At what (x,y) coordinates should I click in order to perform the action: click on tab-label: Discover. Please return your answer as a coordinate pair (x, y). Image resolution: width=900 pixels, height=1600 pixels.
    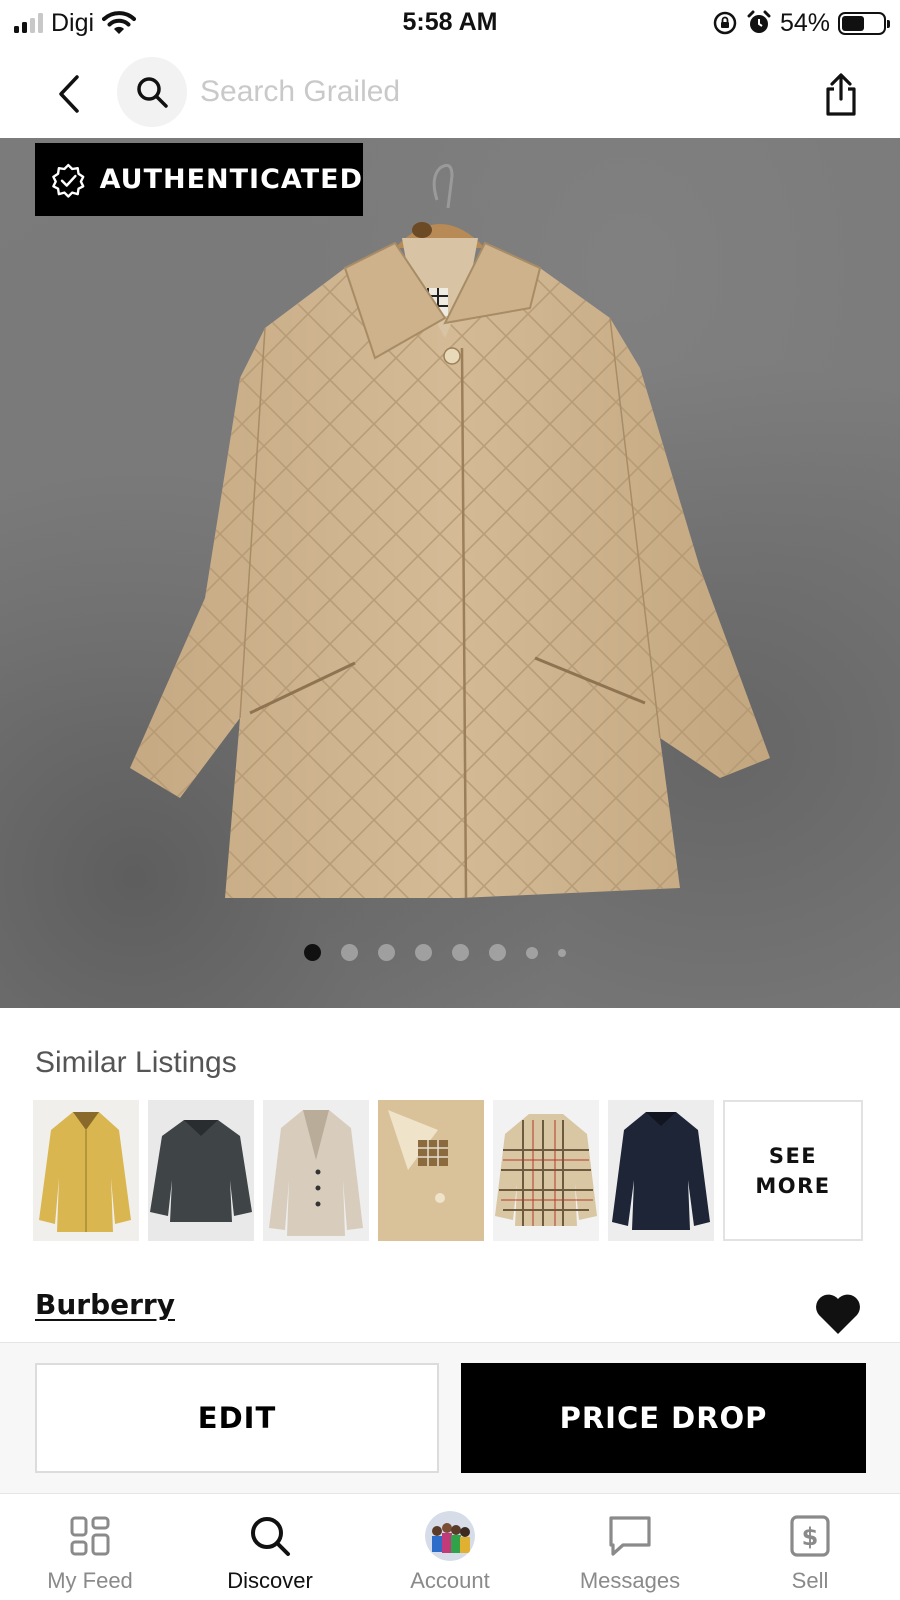
    Looking at the image, I should click on (270, 1580).